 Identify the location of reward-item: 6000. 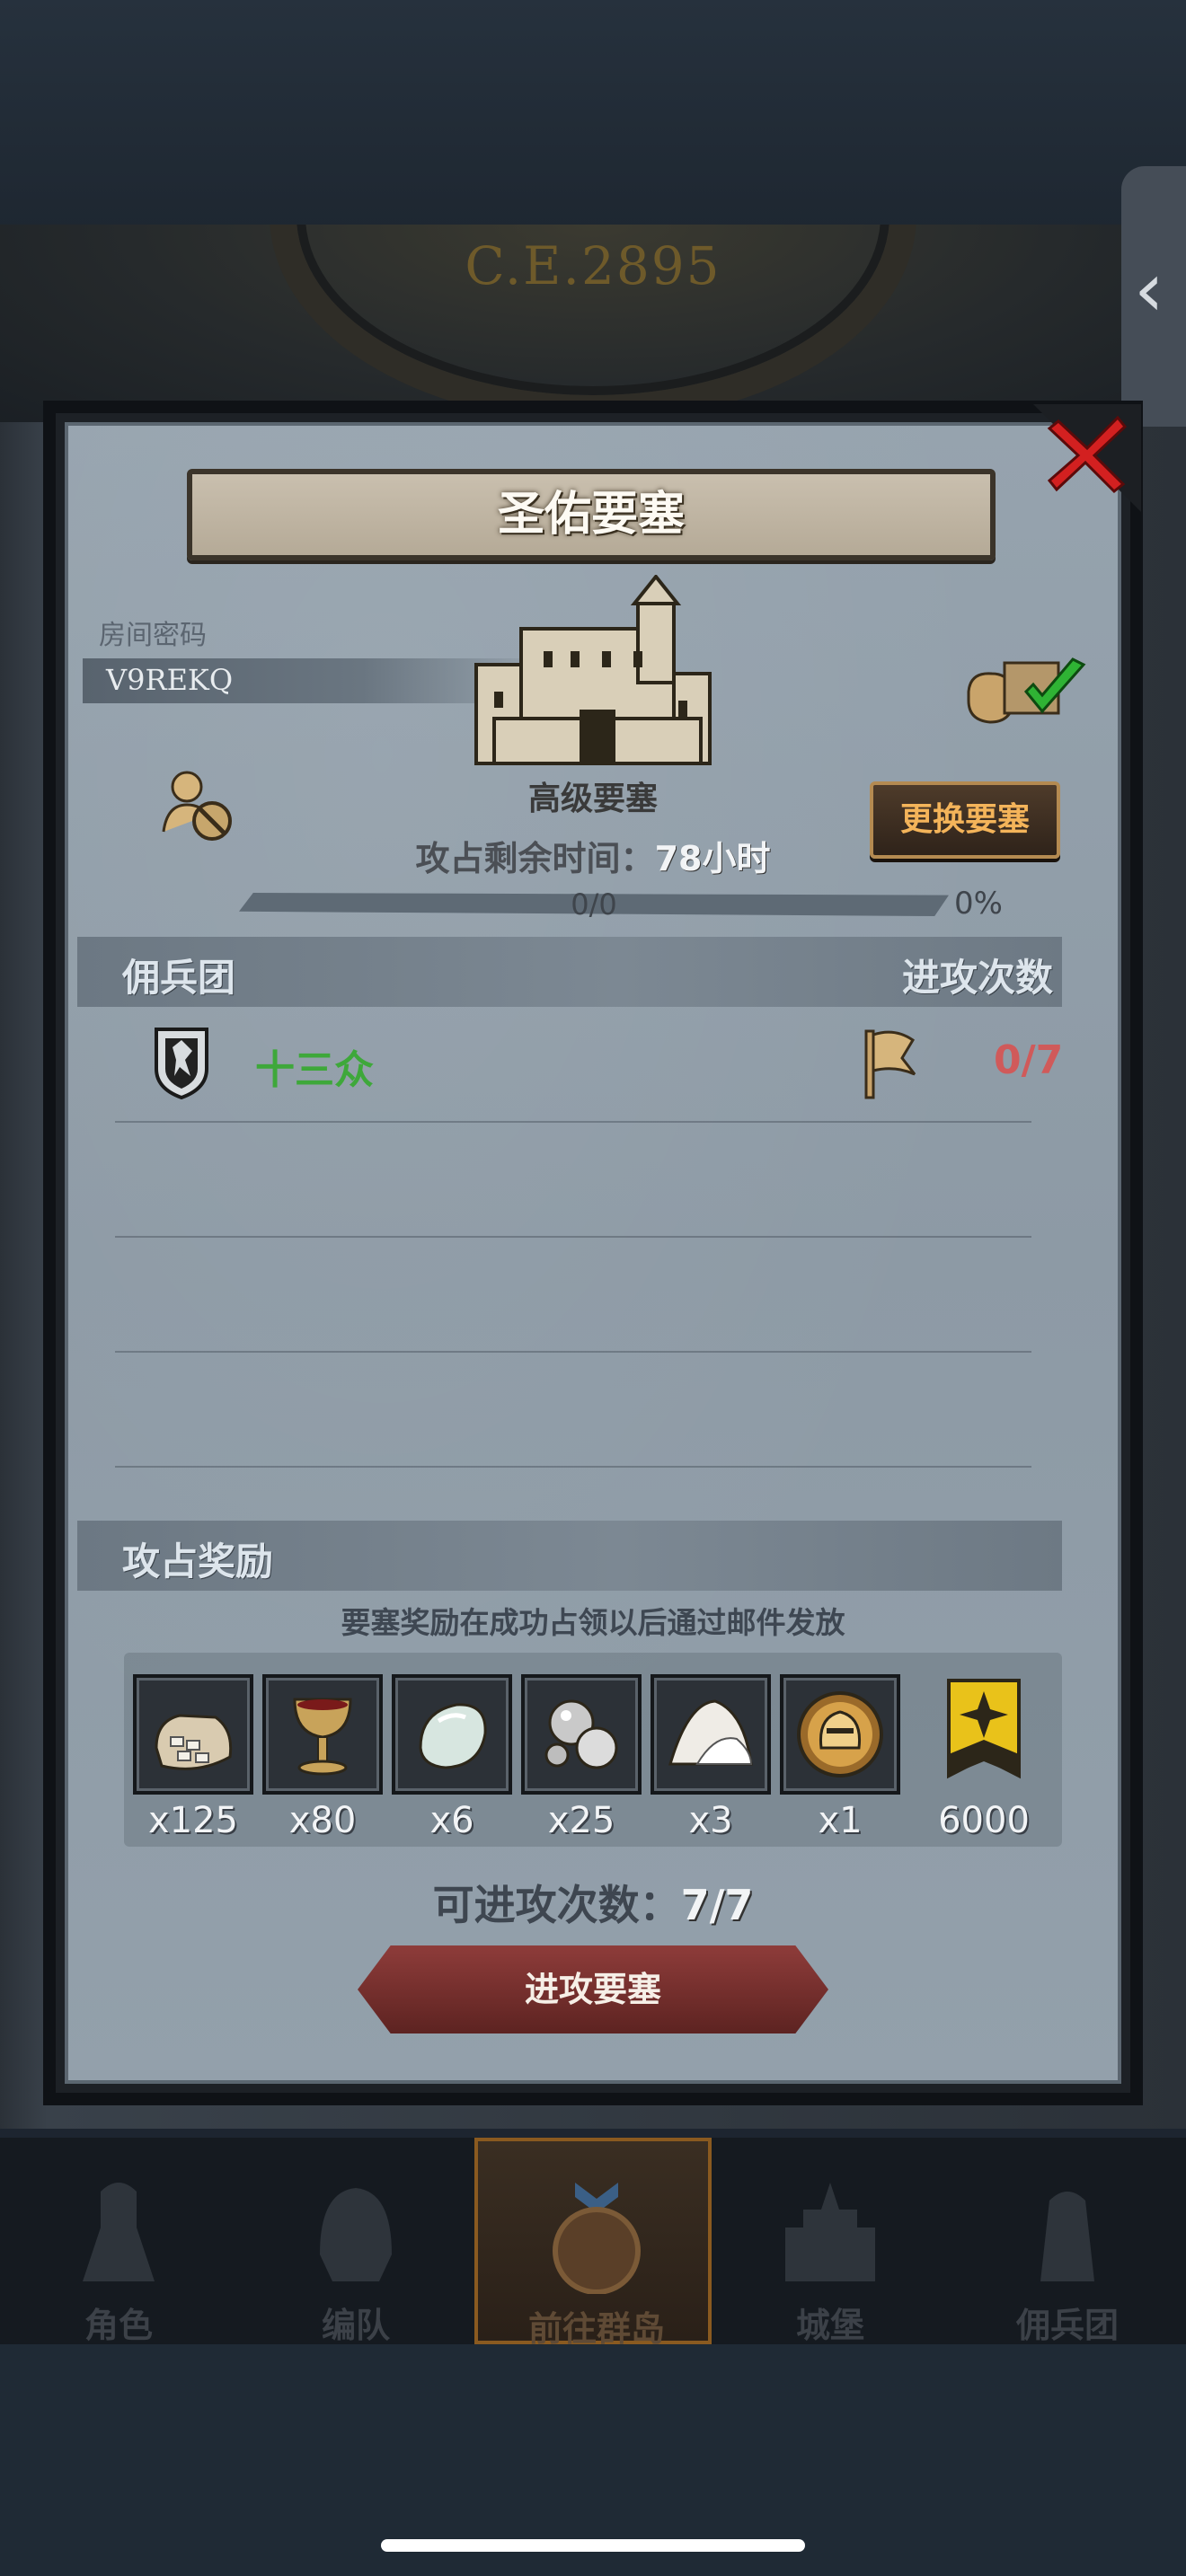
(984, 1757).